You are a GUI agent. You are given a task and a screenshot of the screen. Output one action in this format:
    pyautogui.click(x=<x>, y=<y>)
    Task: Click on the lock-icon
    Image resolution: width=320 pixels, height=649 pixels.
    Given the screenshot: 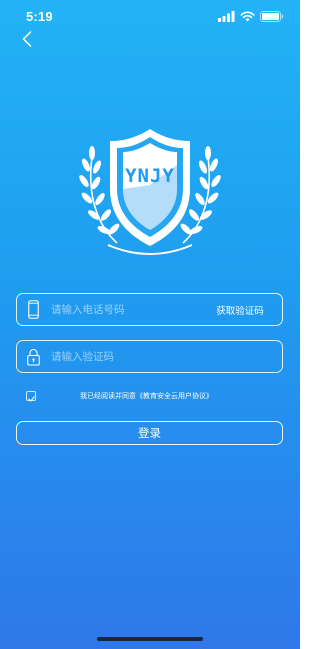 What is the action you would take?
    pyautogui.click(x=33, y=356)
    